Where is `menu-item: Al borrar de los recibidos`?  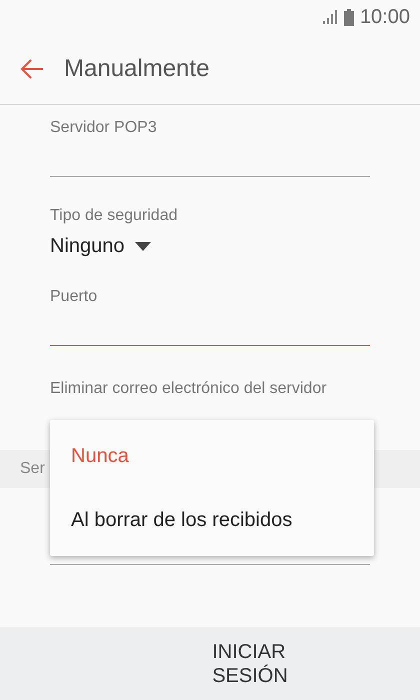 menu-item: Al borrar de los recibidos is located at coordinates (212, 520).